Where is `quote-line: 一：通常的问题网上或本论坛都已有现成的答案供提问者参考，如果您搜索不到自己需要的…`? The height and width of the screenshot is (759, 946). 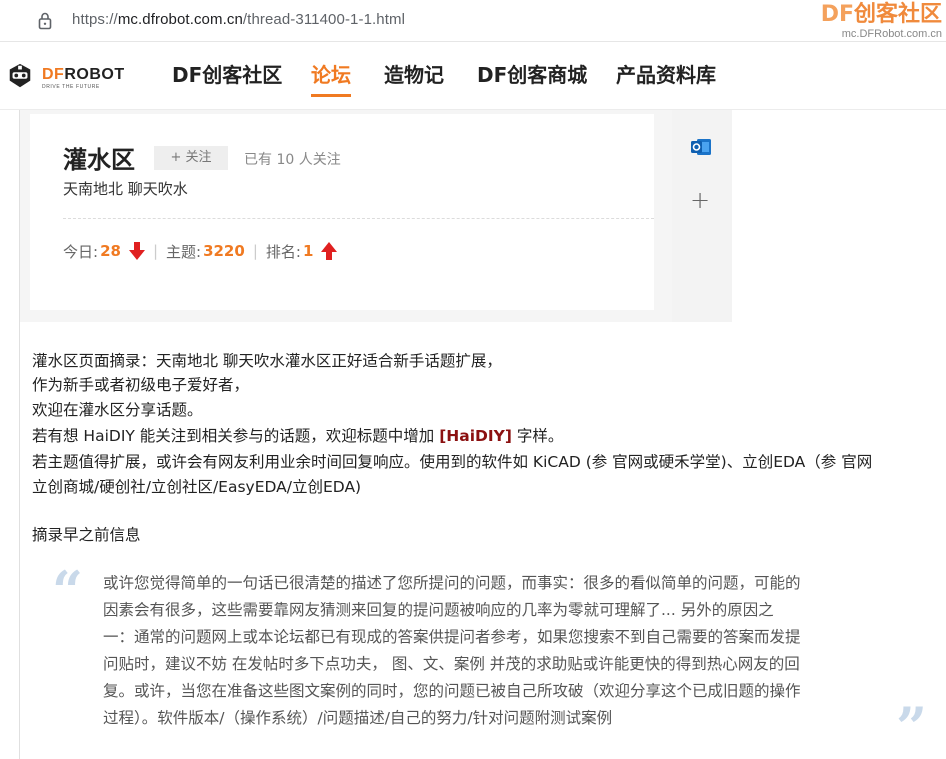
quote-line: 一：通常的问题网上或本论坛都已有现成的答案供提问者参考，如果您搜索不到自己需要的… is located at coordinates (452, 637).